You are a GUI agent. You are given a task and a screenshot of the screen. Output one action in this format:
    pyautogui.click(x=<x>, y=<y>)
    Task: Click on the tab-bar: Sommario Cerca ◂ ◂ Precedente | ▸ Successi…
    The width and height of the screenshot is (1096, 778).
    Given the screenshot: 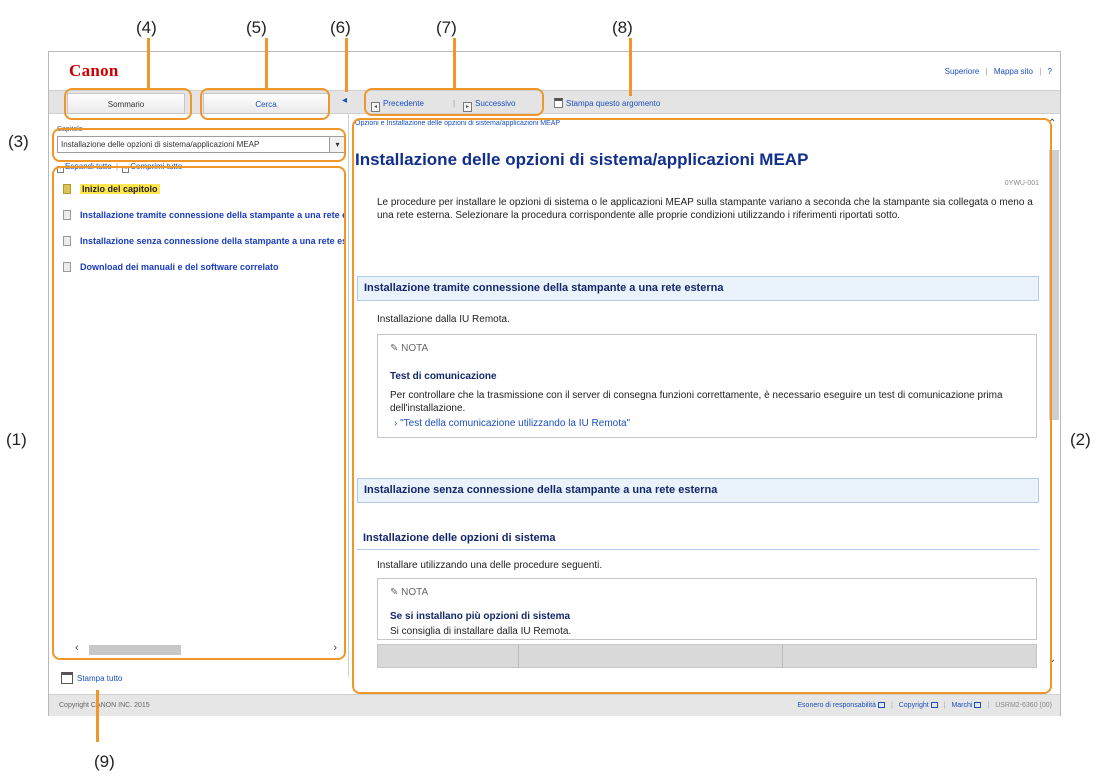 What is the action you would take?
    pyautogui.click(x=554, y=102)
    